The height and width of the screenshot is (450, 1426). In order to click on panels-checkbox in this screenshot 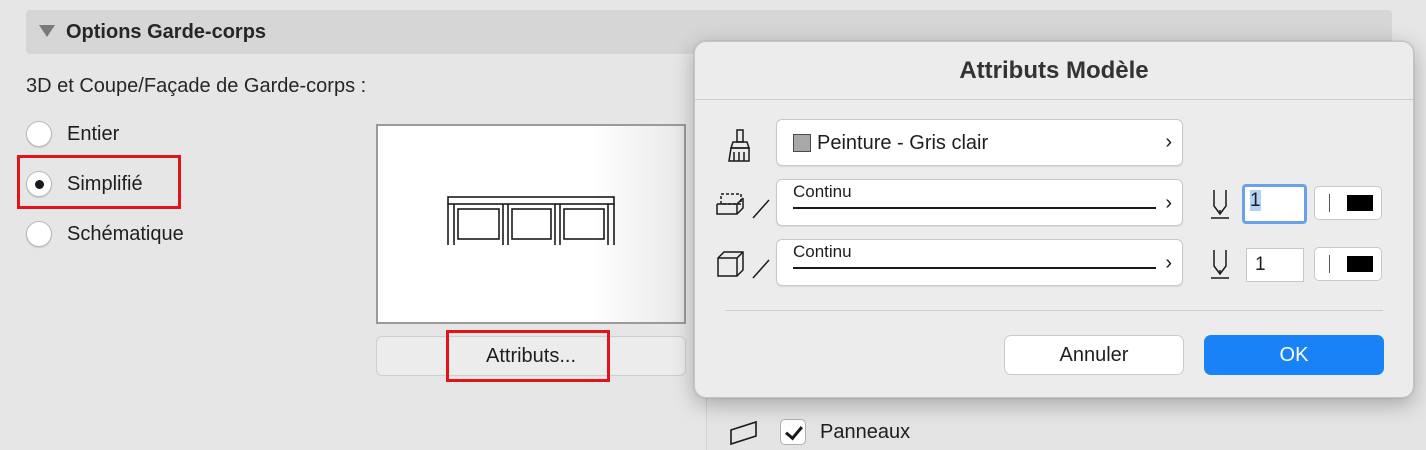, I will do `click(793, 432)`.